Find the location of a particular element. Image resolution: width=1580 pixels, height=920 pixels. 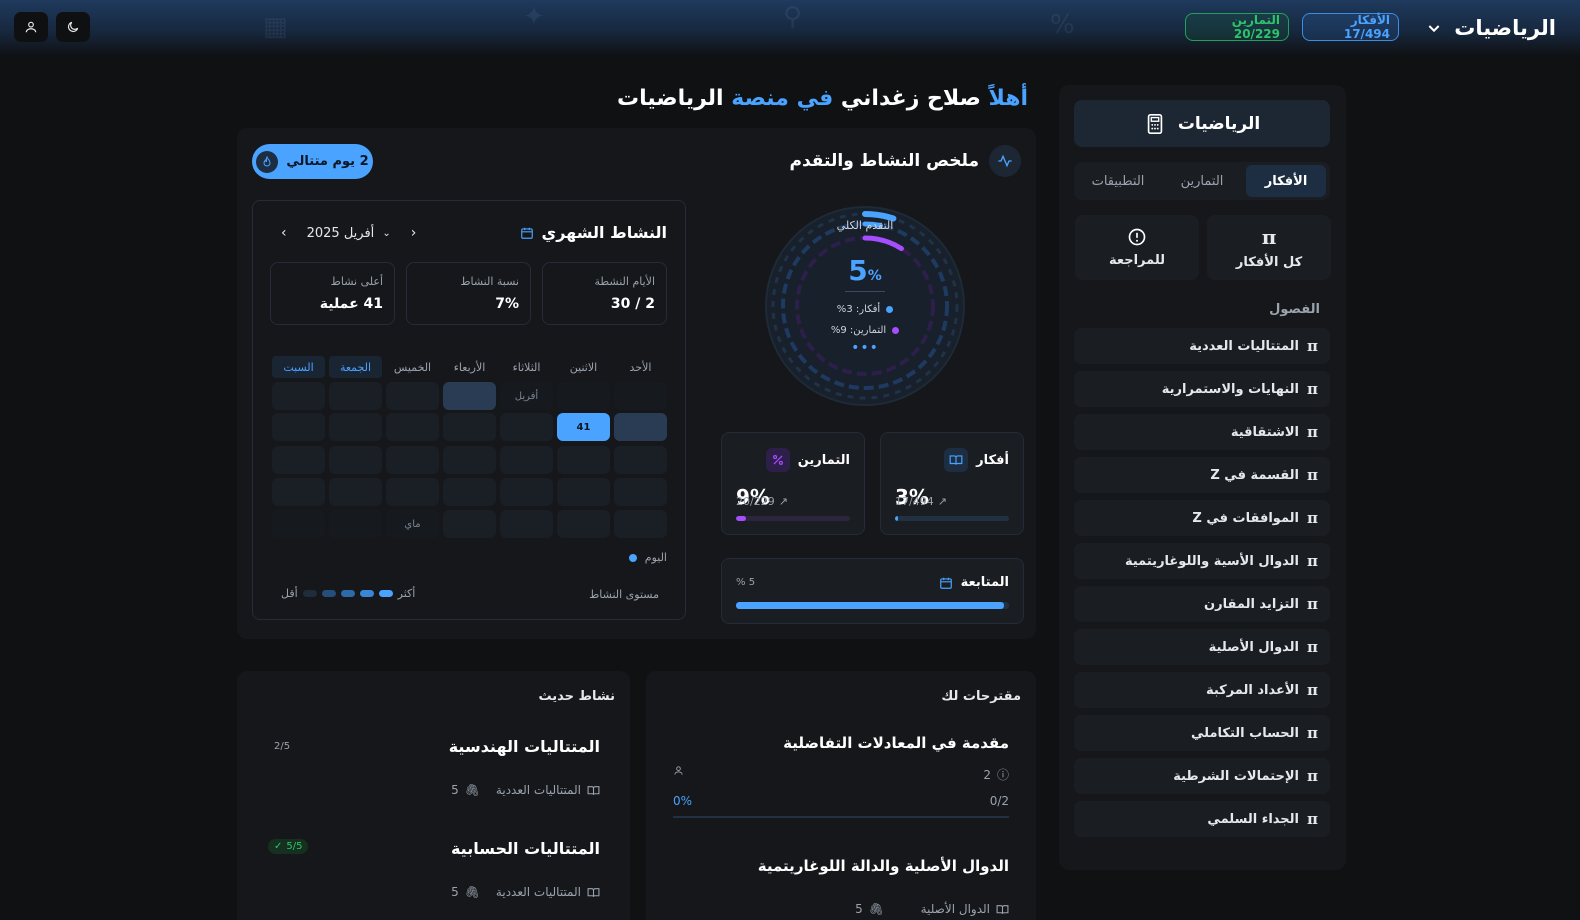

suggestions-title: مقترحات لك is located at coordinates (981, 696).